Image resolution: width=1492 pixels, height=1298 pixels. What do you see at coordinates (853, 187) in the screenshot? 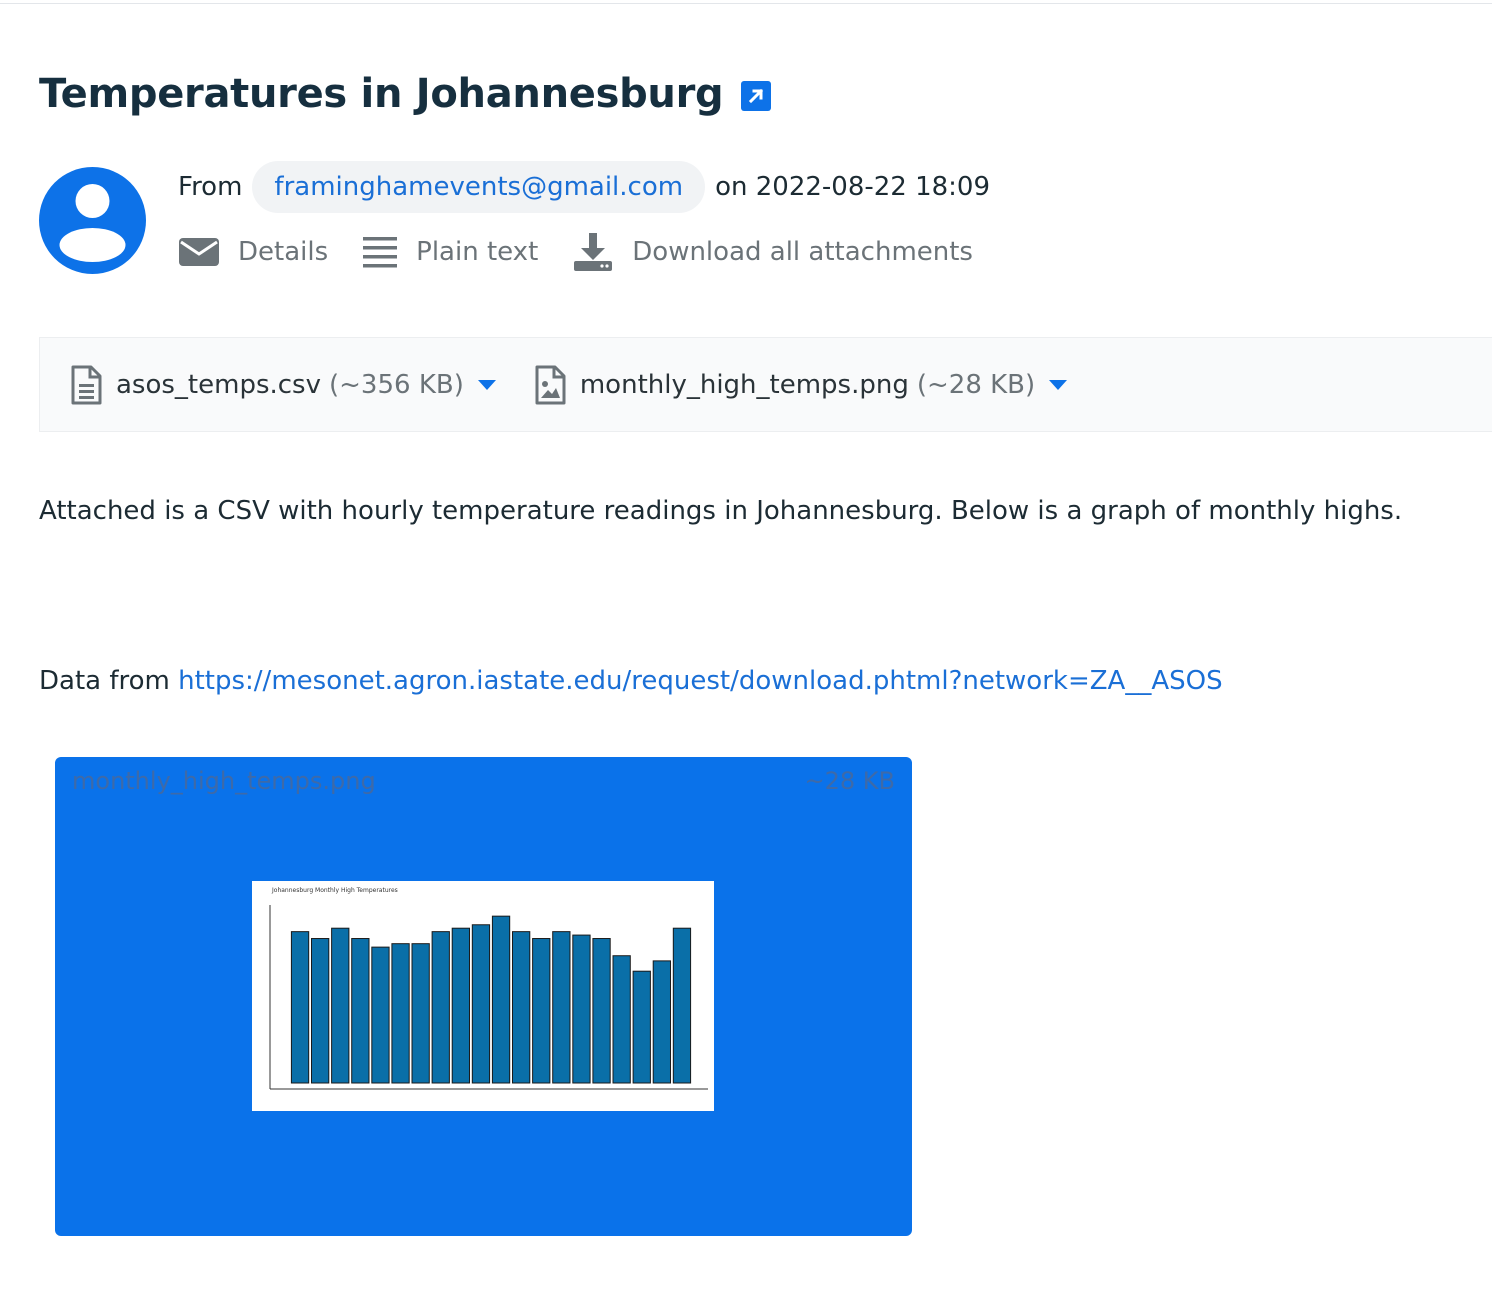
I see `sent-date: on 2022-08-22 18:09` at bounding box center [853, 187].